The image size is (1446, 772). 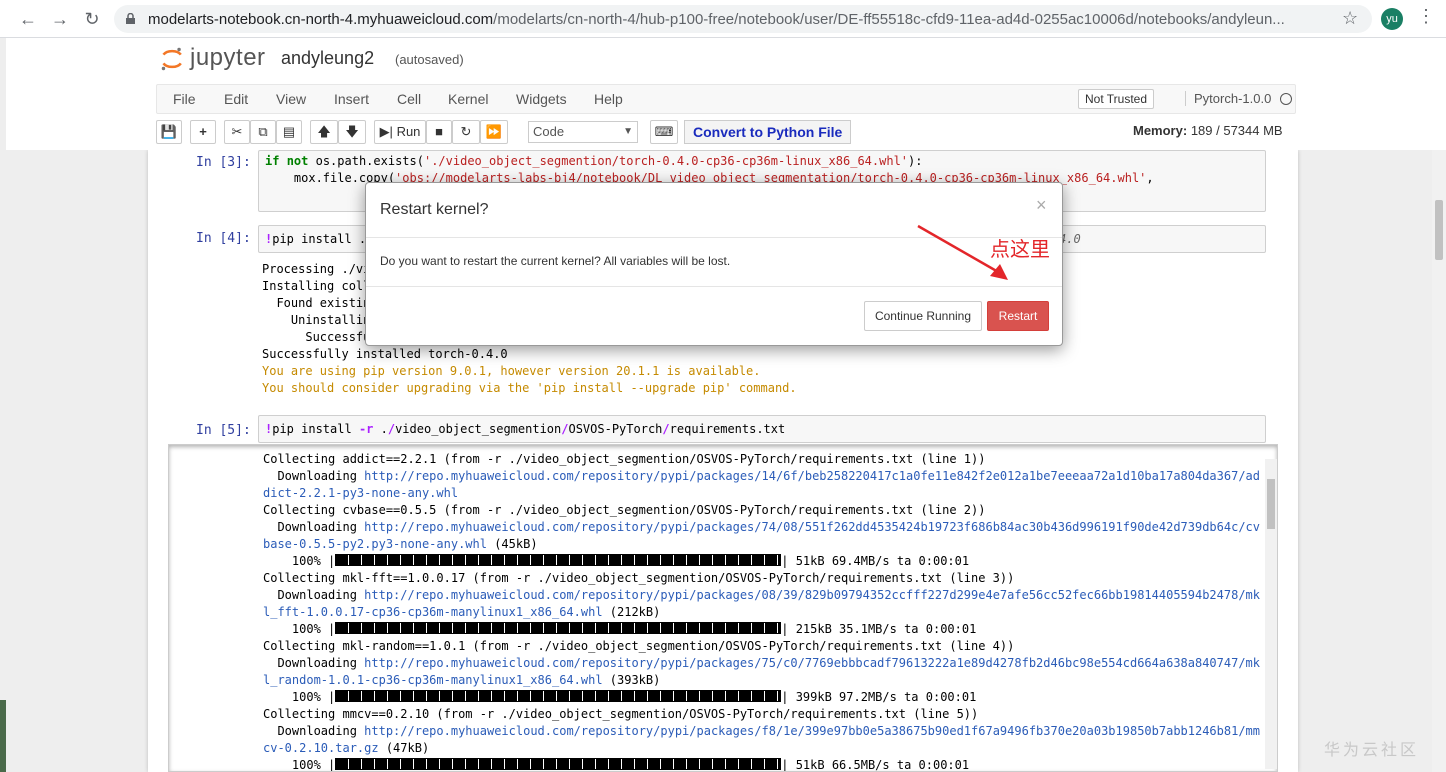 I want to click on dialog-title: Restart kernel?, so click(x=434, y=209).